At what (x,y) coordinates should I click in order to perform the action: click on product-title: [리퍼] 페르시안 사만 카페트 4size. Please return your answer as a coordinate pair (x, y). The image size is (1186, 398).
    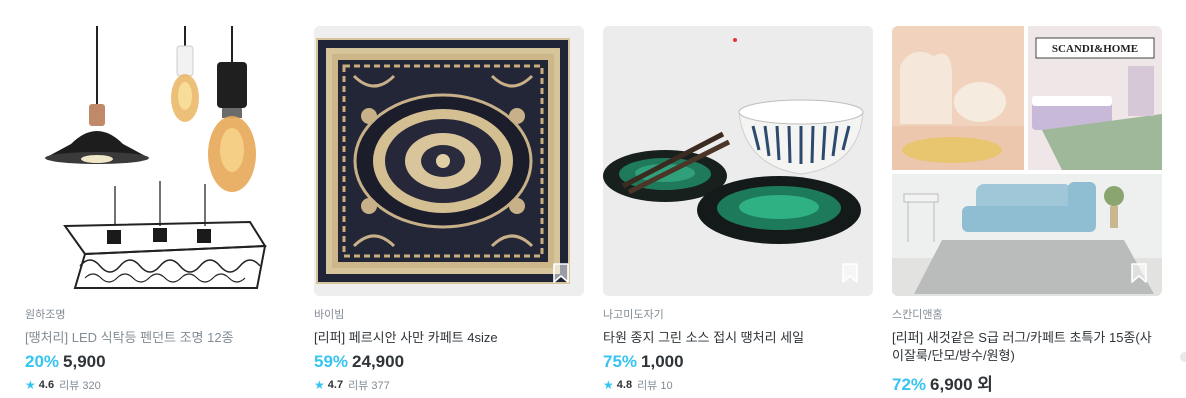
    Looking at the image, I should click on (449, 338).